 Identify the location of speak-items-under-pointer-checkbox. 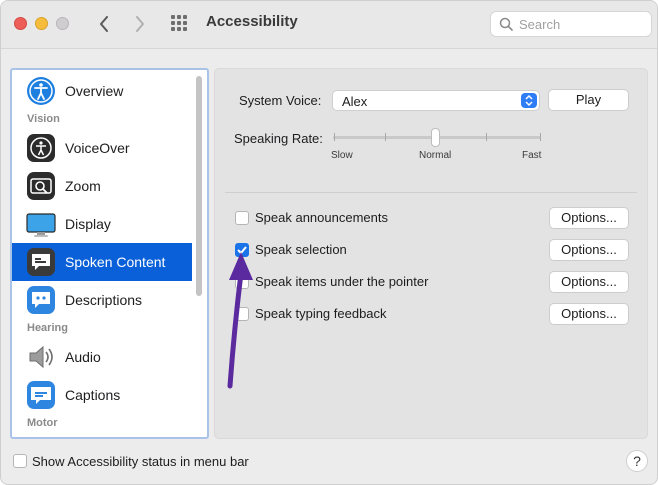
(242, 282).